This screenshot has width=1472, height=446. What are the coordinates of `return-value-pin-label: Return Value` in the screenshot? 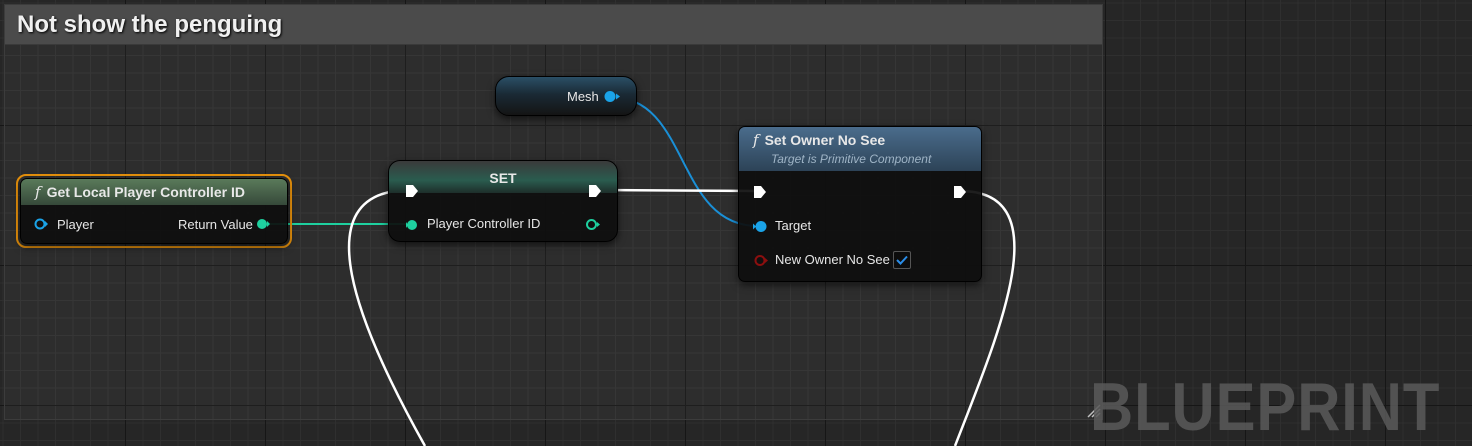 It's located at (215, 224).